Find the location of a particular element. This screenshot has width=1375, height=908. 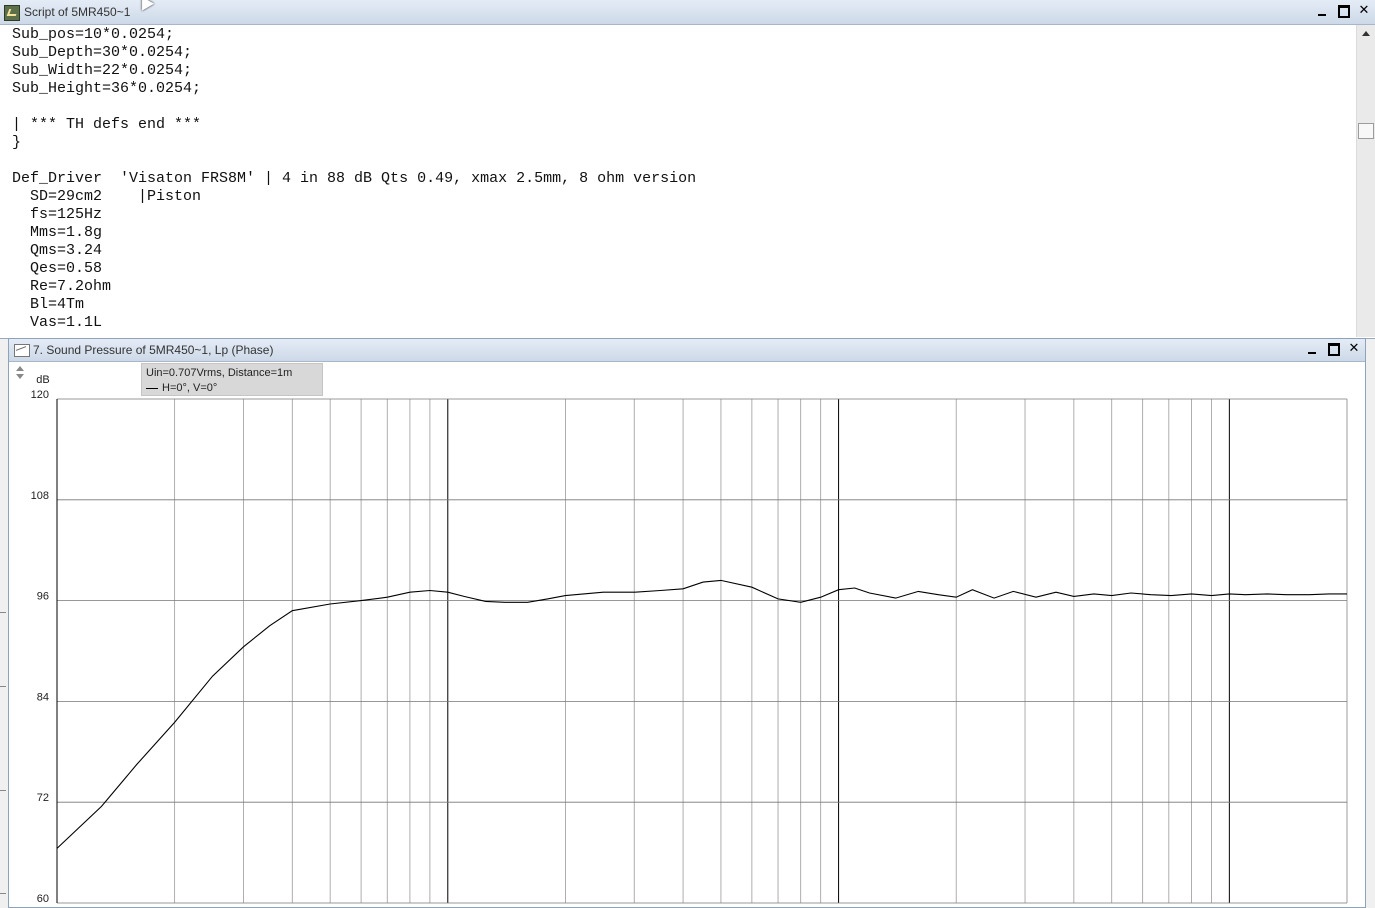

code-line: Re=7.2ohm is located at coordinates (61, 287).